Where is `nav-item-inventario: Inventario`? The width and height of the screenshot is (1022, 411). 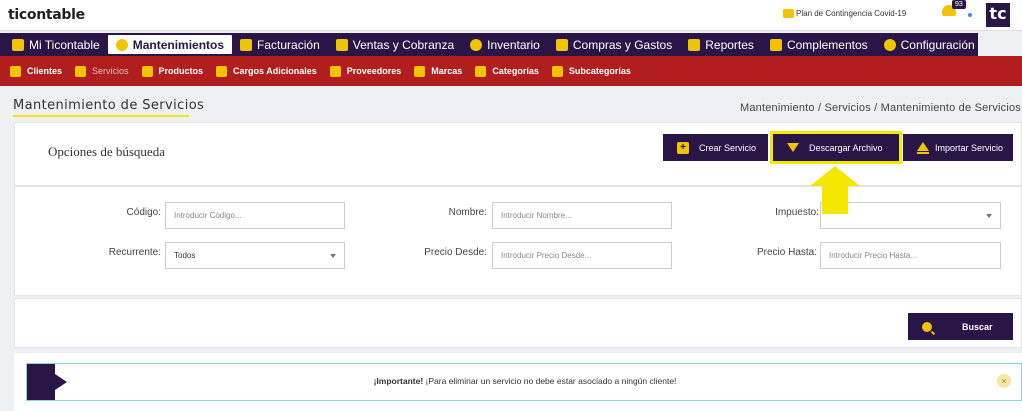
nav-item-inventario: Inventario is located at coordinates (505, 44).